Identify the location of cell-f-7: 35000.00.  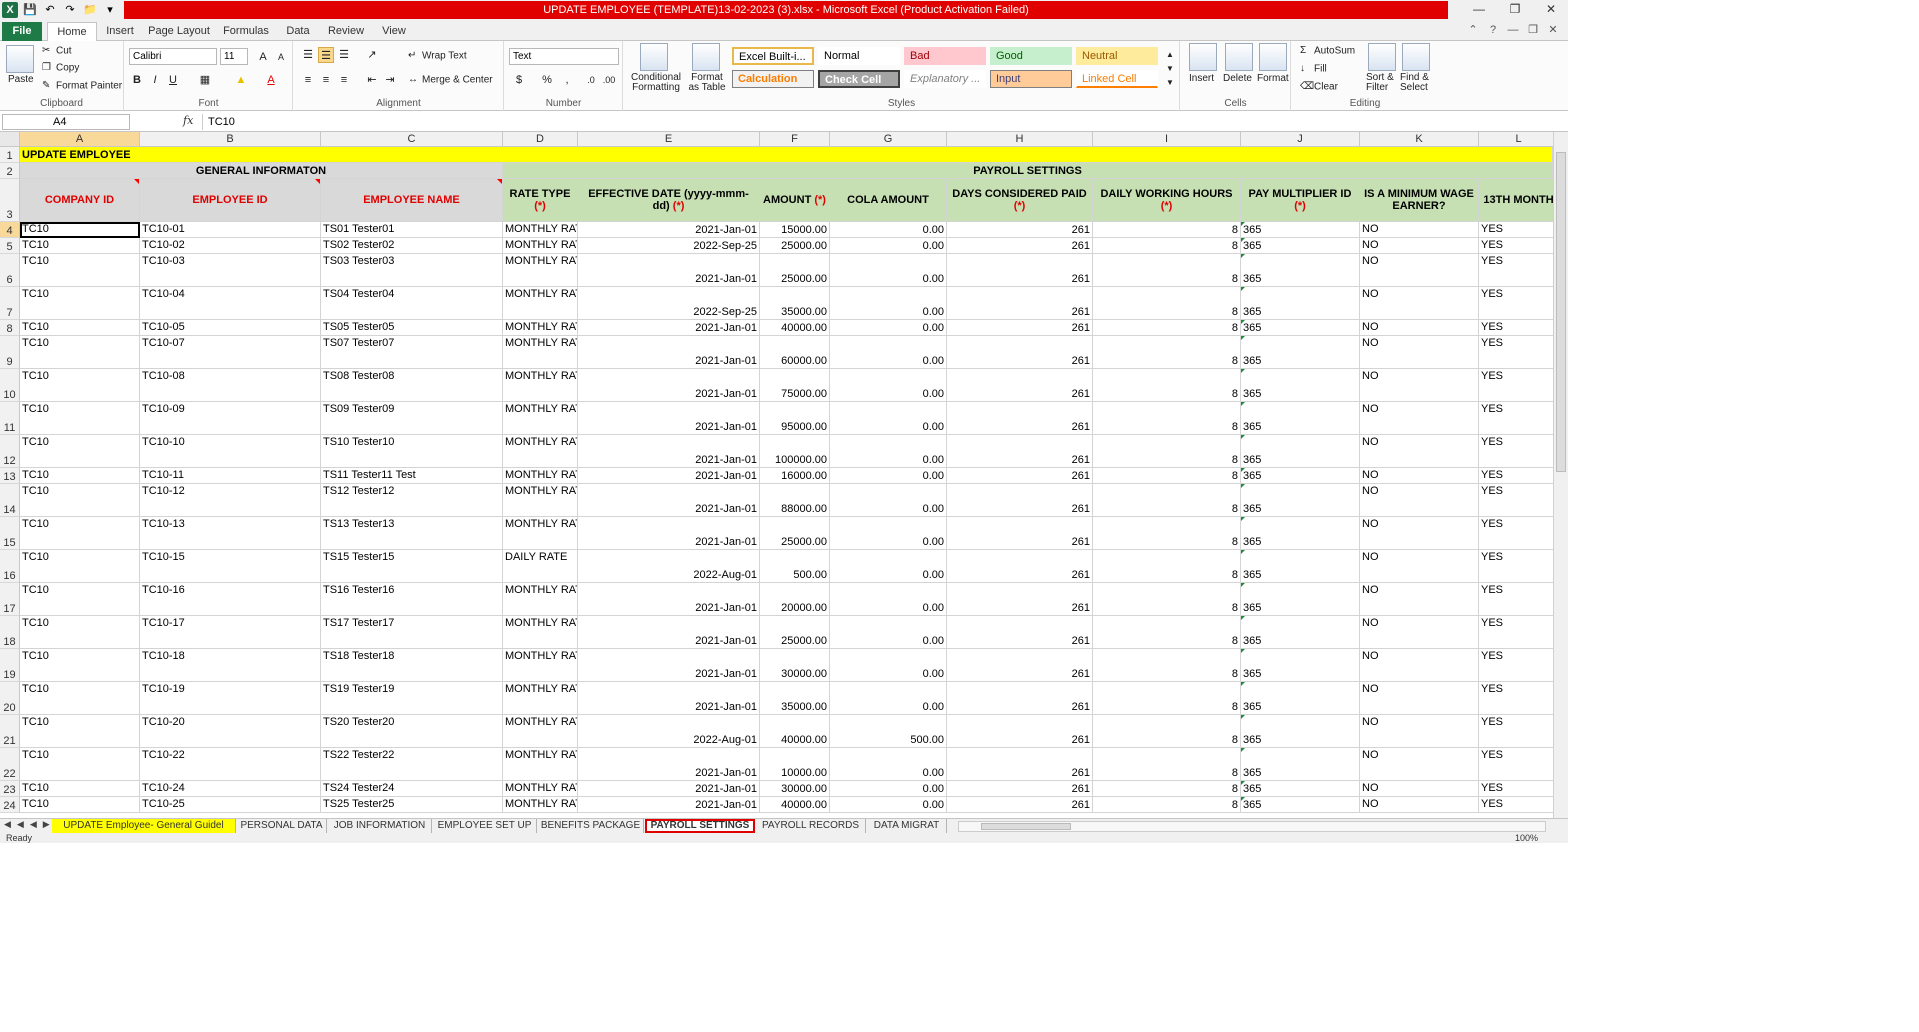
(795, 303).